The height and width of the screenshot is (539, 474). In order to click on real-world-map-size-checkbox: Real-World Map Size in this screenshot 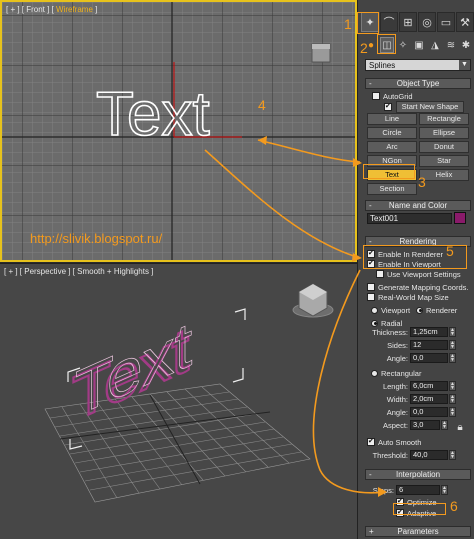, I will do `click(408, 297)`.